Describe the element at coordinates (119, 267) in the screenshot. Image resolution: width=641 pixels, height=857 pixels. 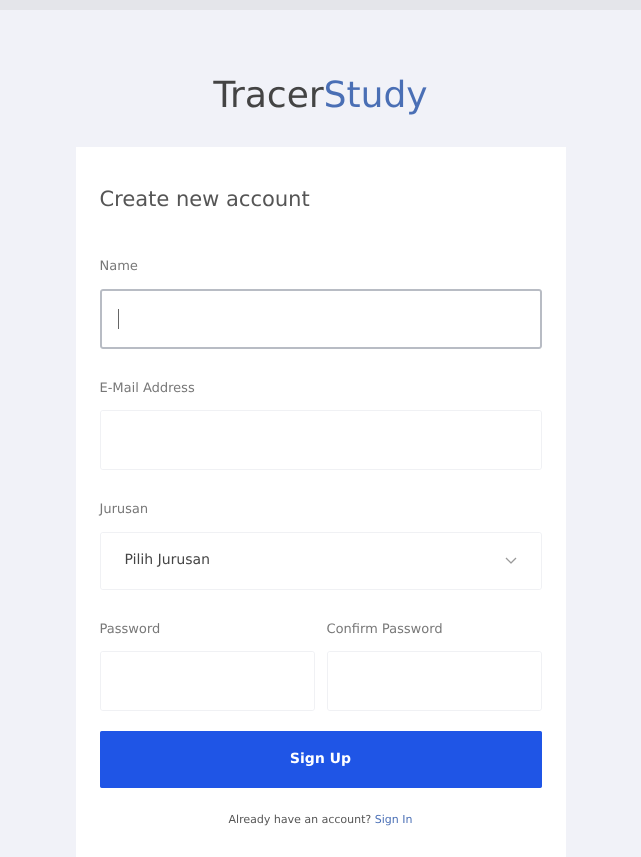
I see `field-label: Name` at that location.